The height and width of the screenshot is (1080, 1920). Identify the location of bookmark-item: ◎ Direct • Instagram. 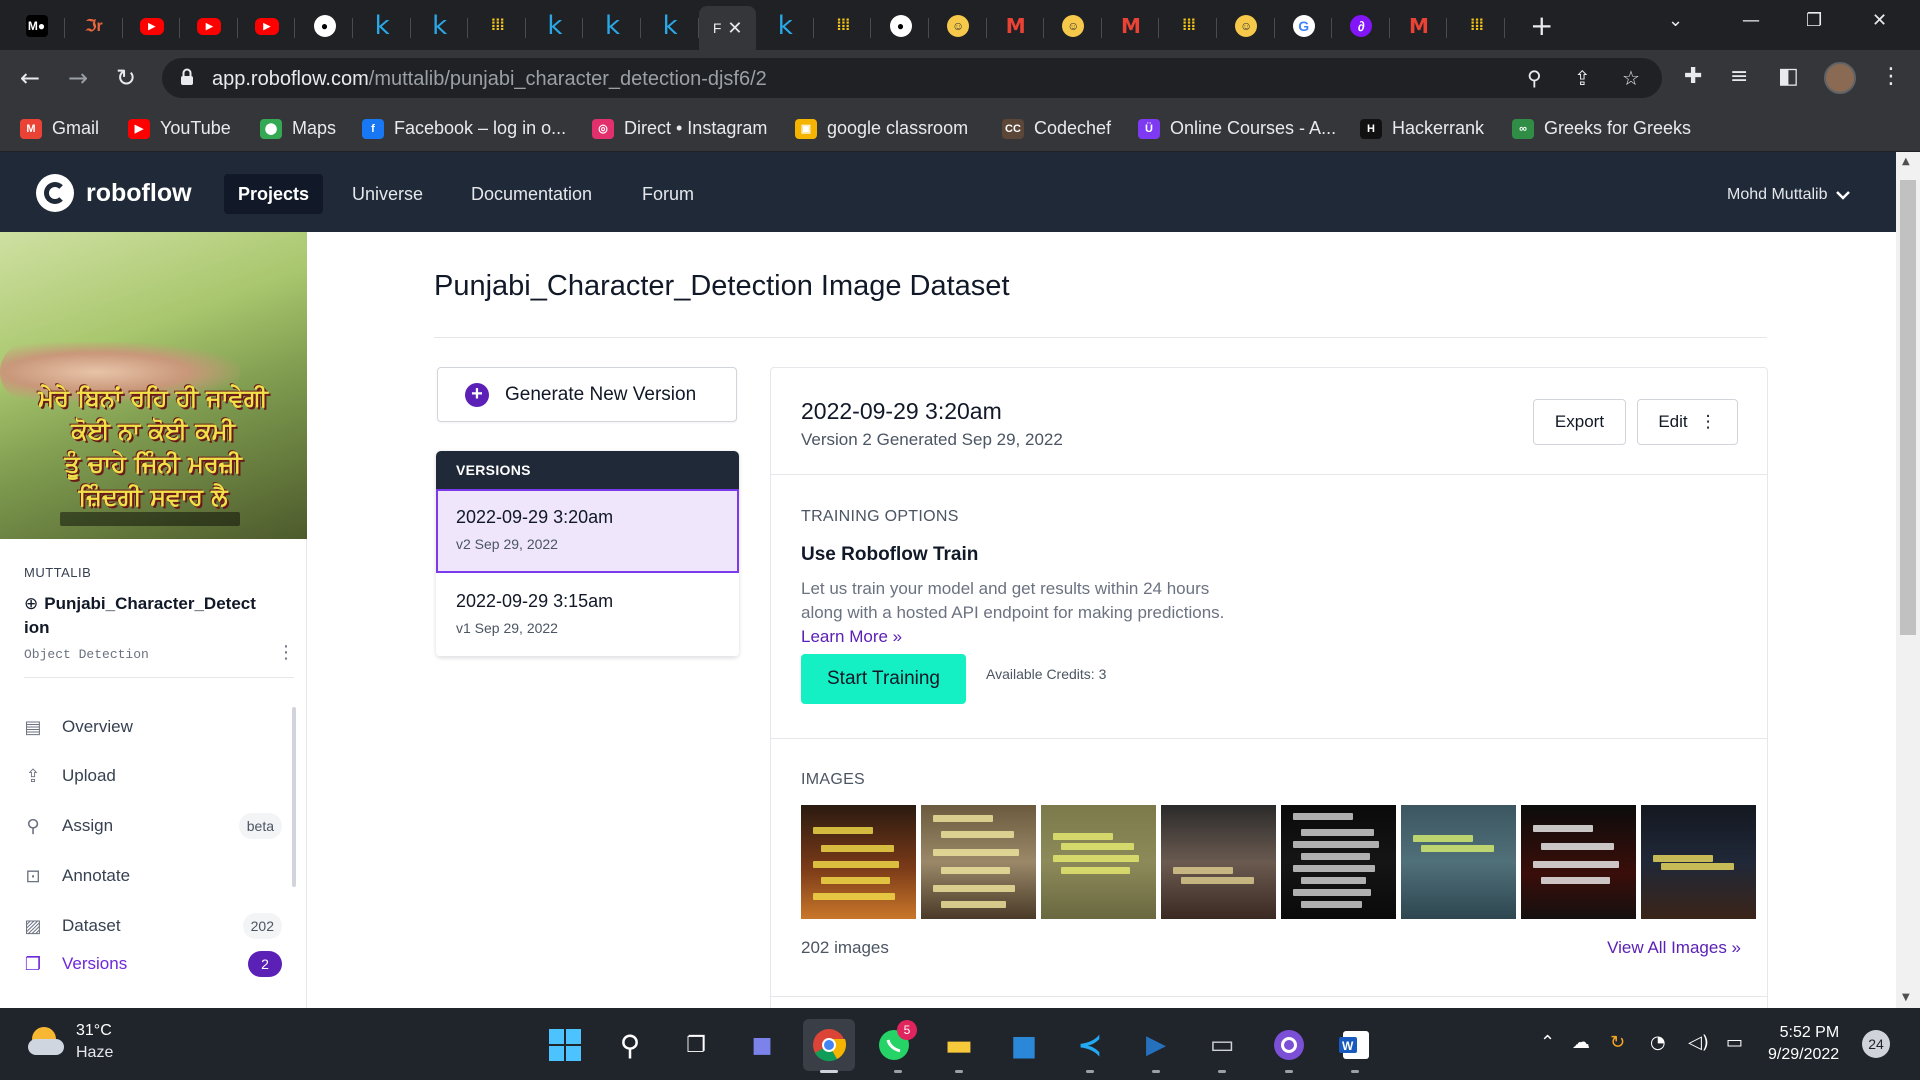
(679, 128).